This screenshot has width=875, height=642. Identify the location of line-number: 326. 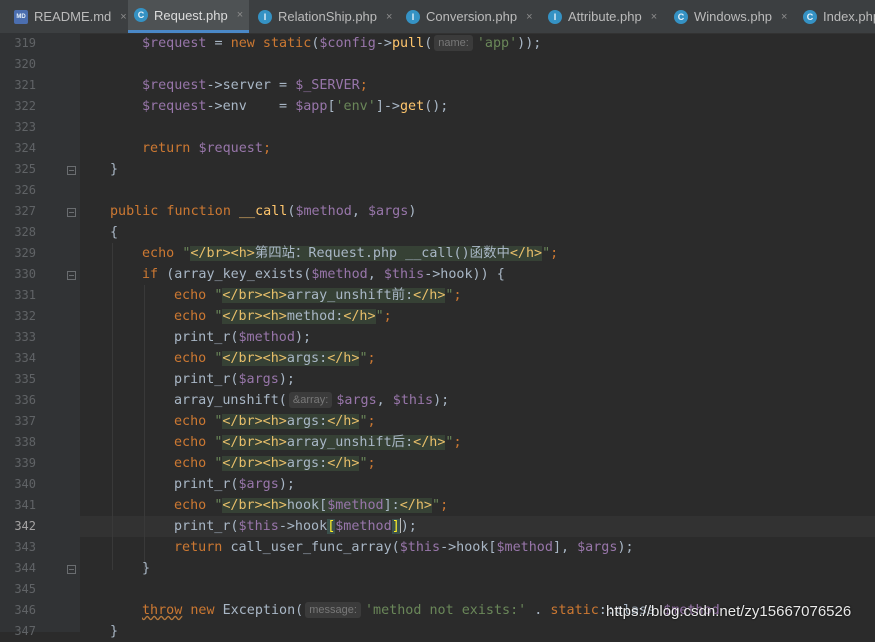
(25, 190).